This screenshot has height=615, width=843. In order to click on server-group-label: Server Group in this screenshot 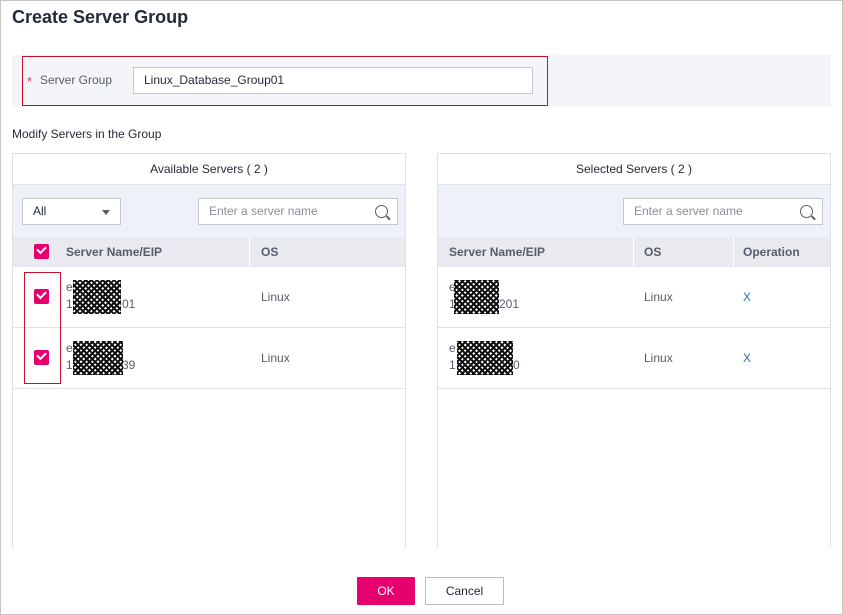, I will do `click(76, 80)`.